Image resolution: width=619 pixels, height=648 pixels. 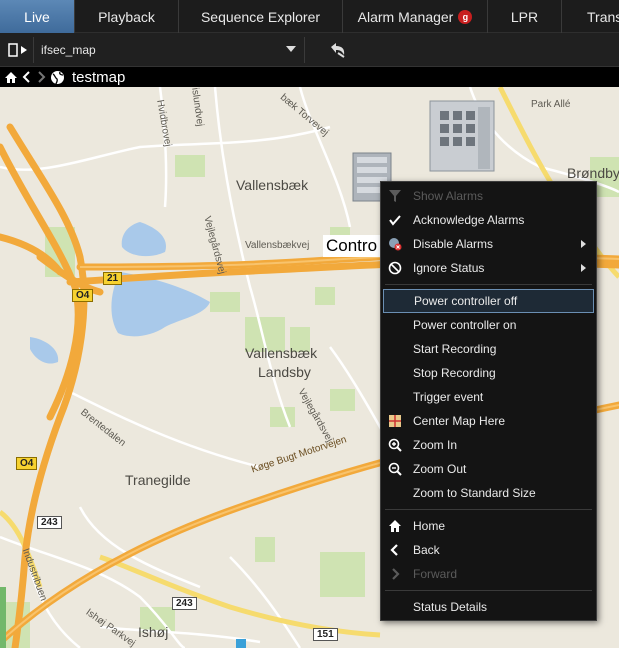 I want to click on menu-start-recording: Start Recording, so click(x=488, y=349).